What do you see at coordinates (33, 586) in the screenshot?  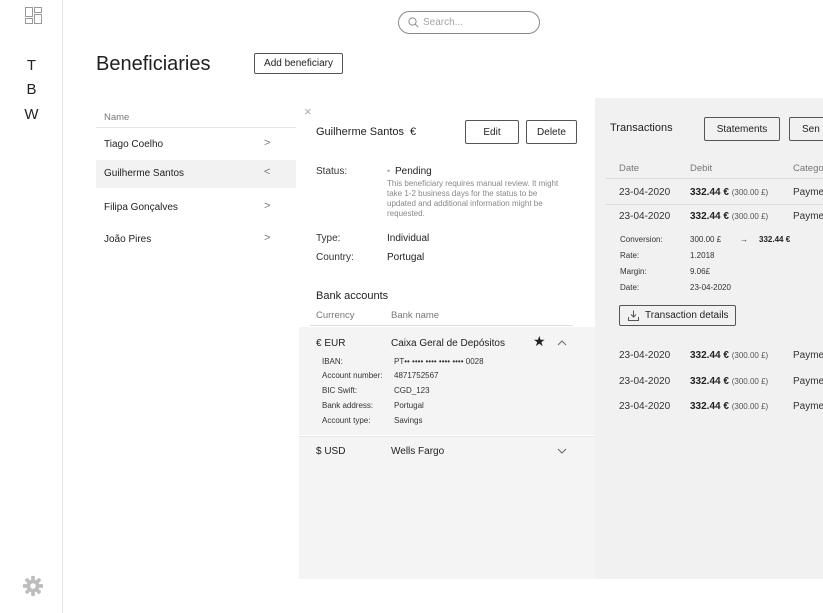 I see `settings-gear-icon` at bounding box center [33, 586].